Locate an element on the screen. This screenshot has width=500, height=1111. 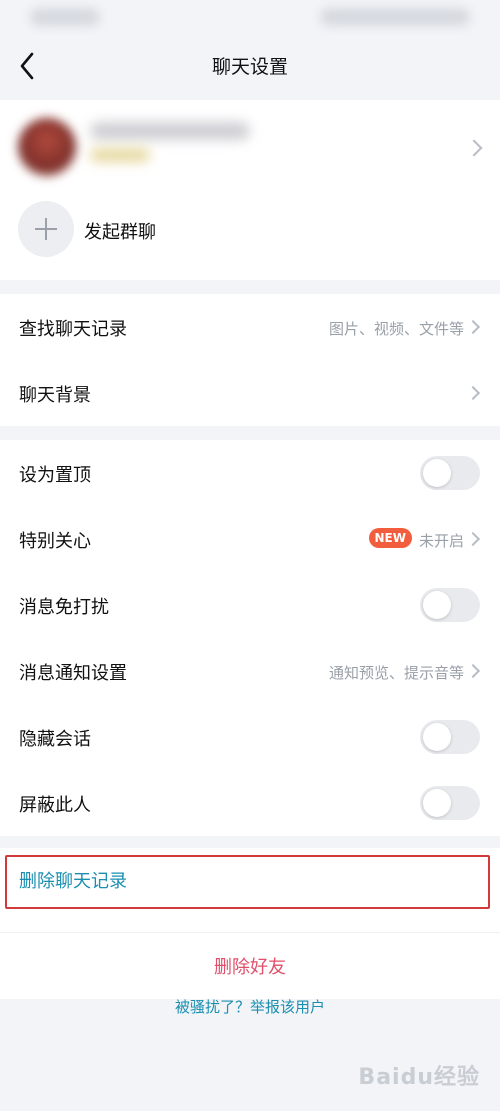
hide-conversation-toggle is located at coordinates (450, 737).